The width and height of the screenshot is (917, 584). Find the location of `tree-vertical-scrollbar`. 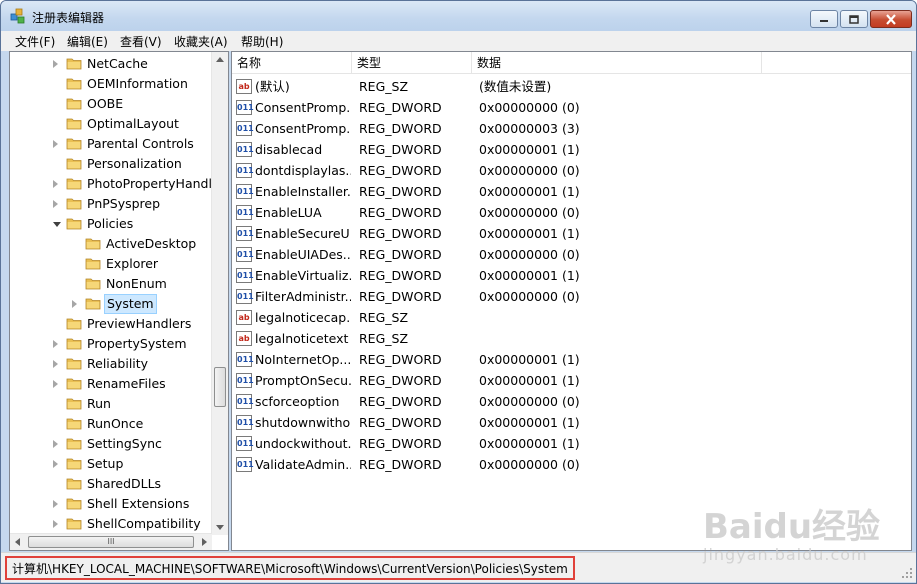

tree-vertical-scrollbar is located at coordinates (219, 293).